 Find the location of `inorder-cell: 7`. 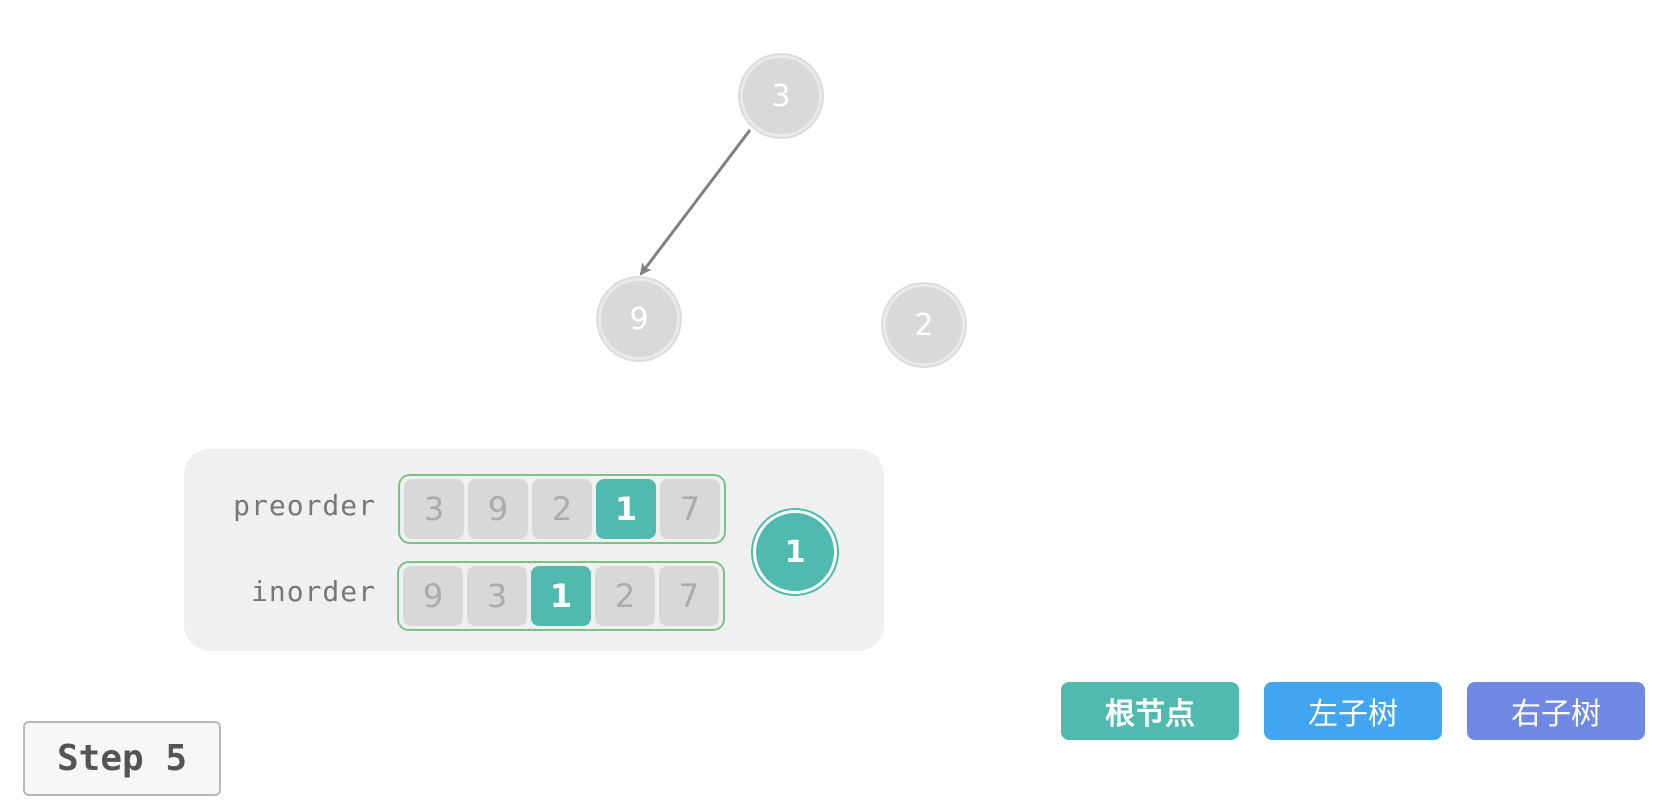

inorder-cell: 7 is located at coordinates (689, 596).